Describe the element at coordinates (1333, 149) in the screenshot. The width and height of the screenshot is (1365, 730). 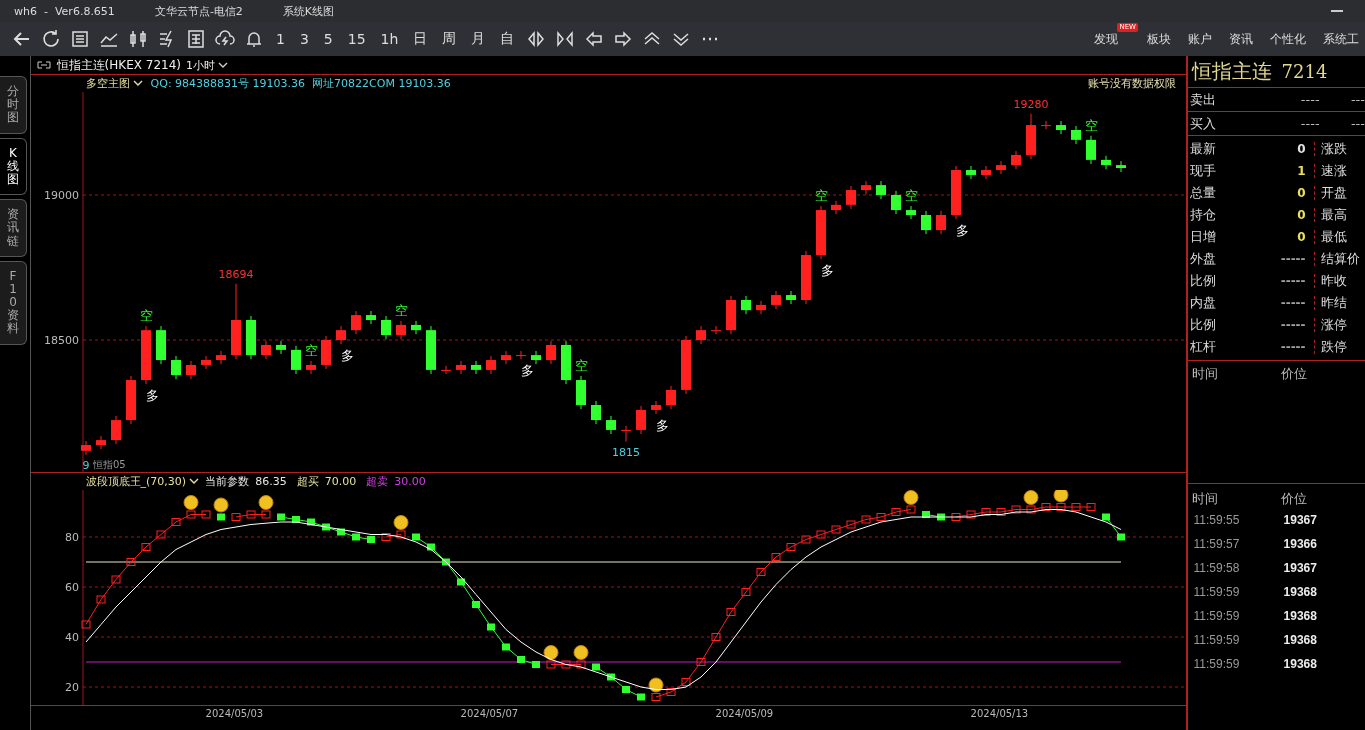
I see `stat-label: 涨跌` at that location.